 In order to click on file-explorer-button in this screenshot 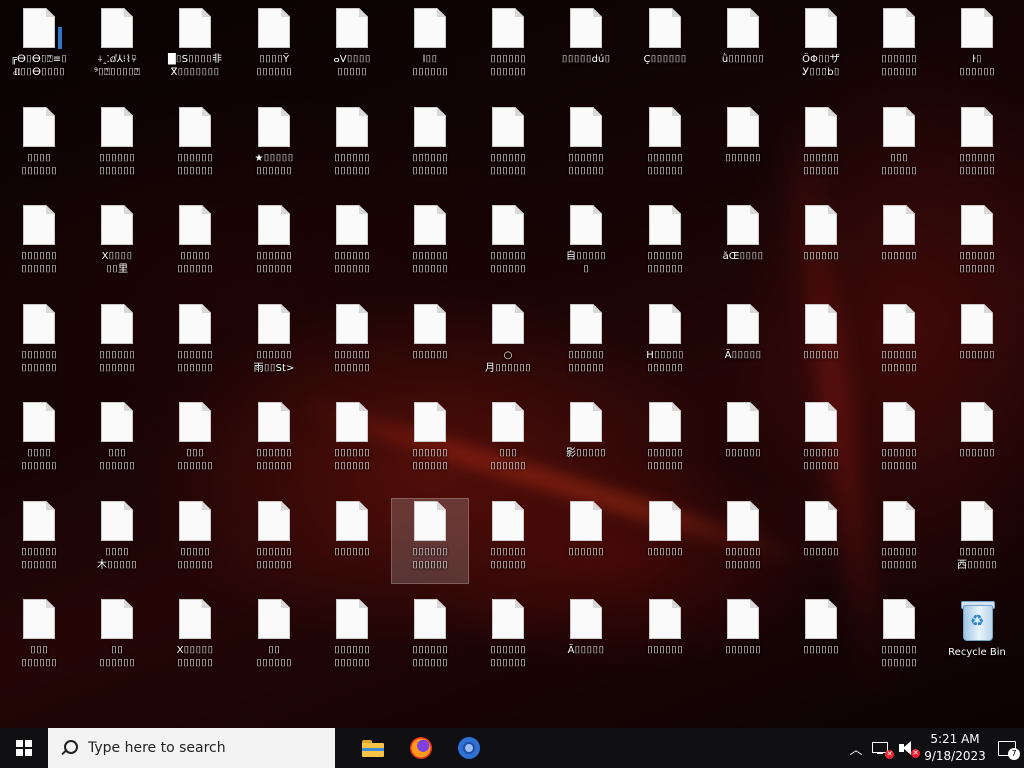, I will do `click(373, 748)`.